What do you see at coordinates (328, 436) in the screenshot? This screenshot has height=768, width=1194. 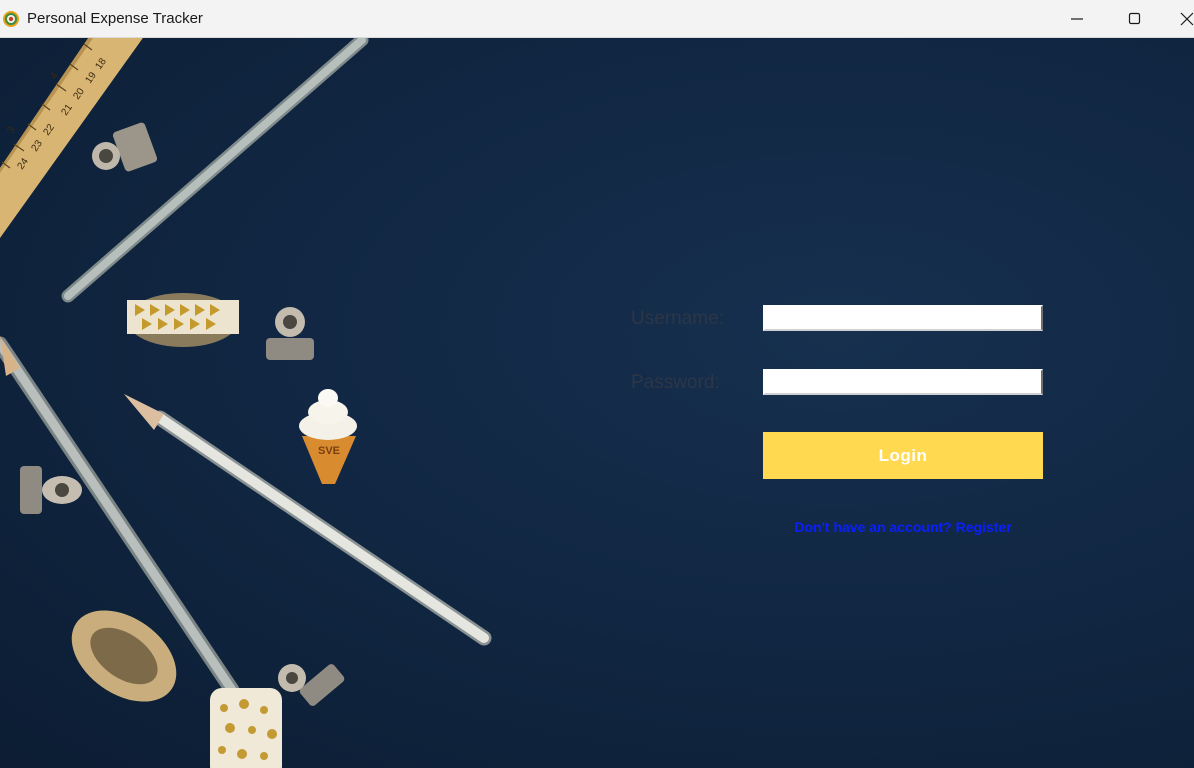 I see `ice-cream-eraser-image: SVE` at bounding box center [328, 436].